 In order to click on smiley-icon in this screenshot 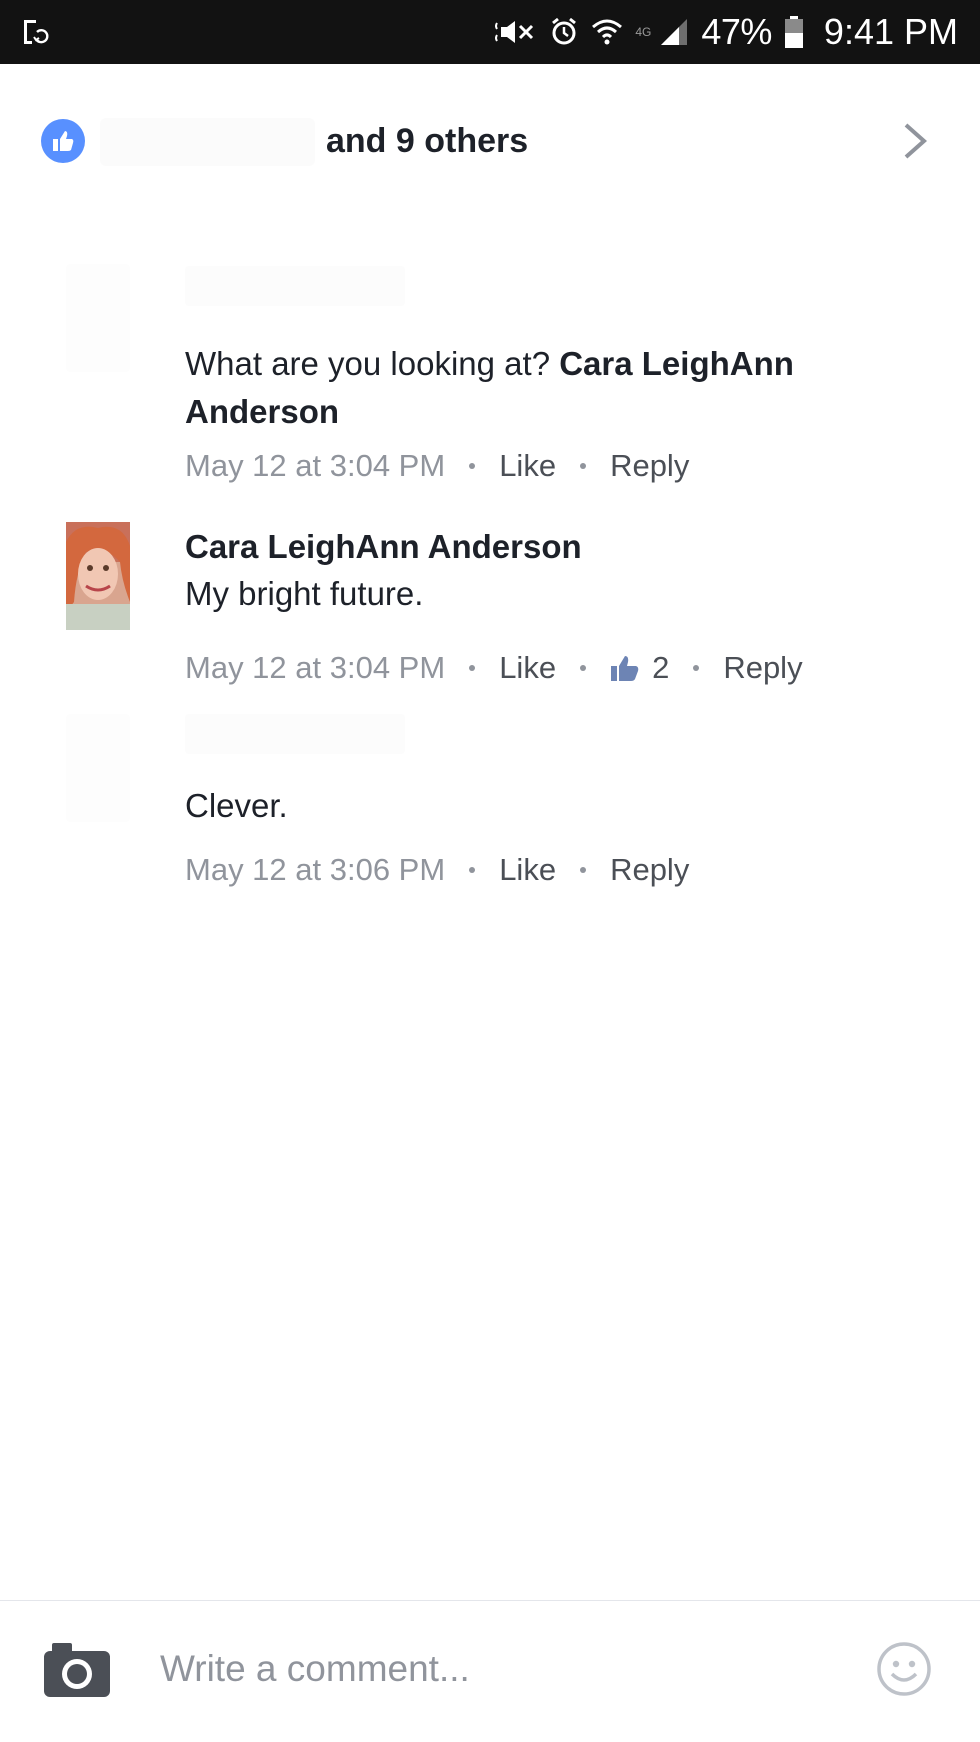, I will do `click(904, 1669)`.